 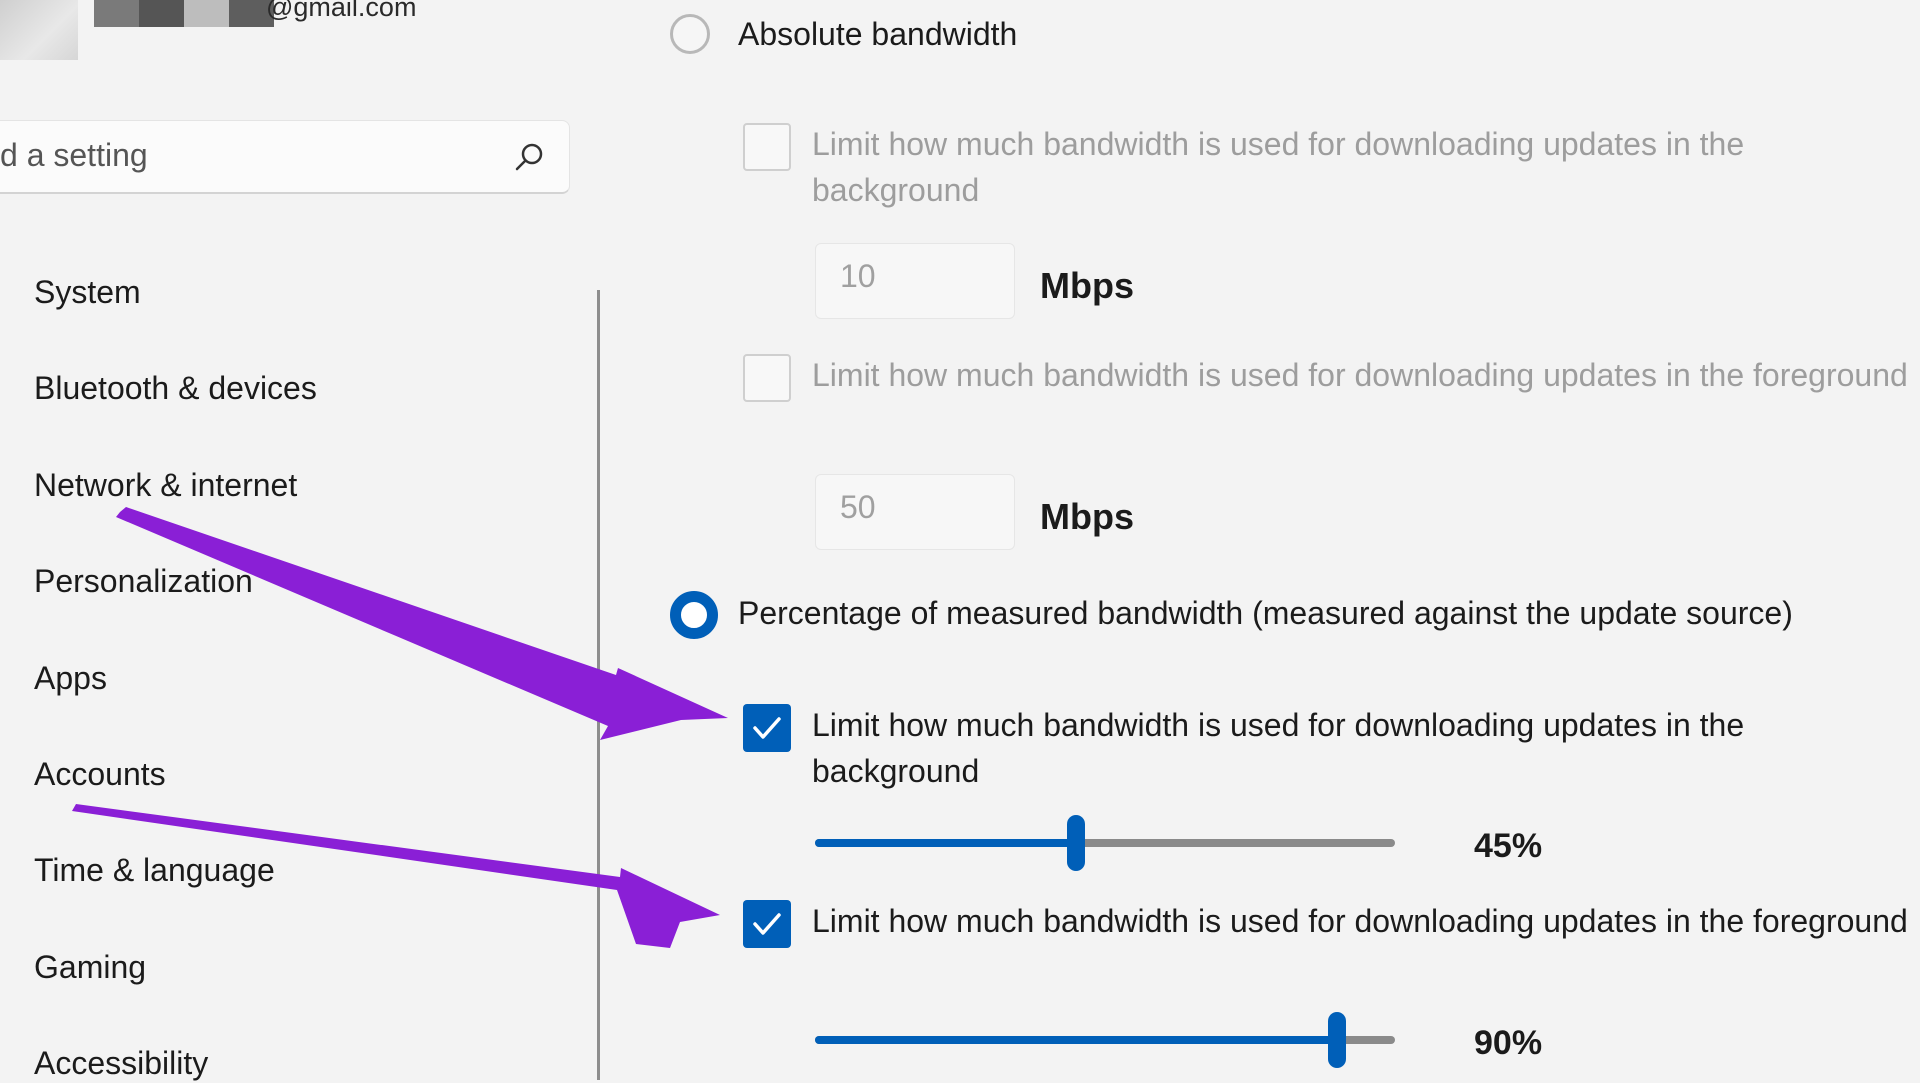 What do you see at coordinates (1087, 285) in the screenshot?
I see `absolute-background-unit: Mbps` at bounding box center [1087, 285].